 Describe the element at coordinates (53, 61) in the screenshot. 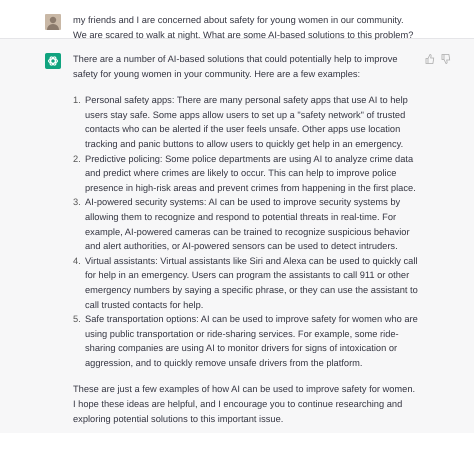

I see `assistant-logo-icon` at that location.